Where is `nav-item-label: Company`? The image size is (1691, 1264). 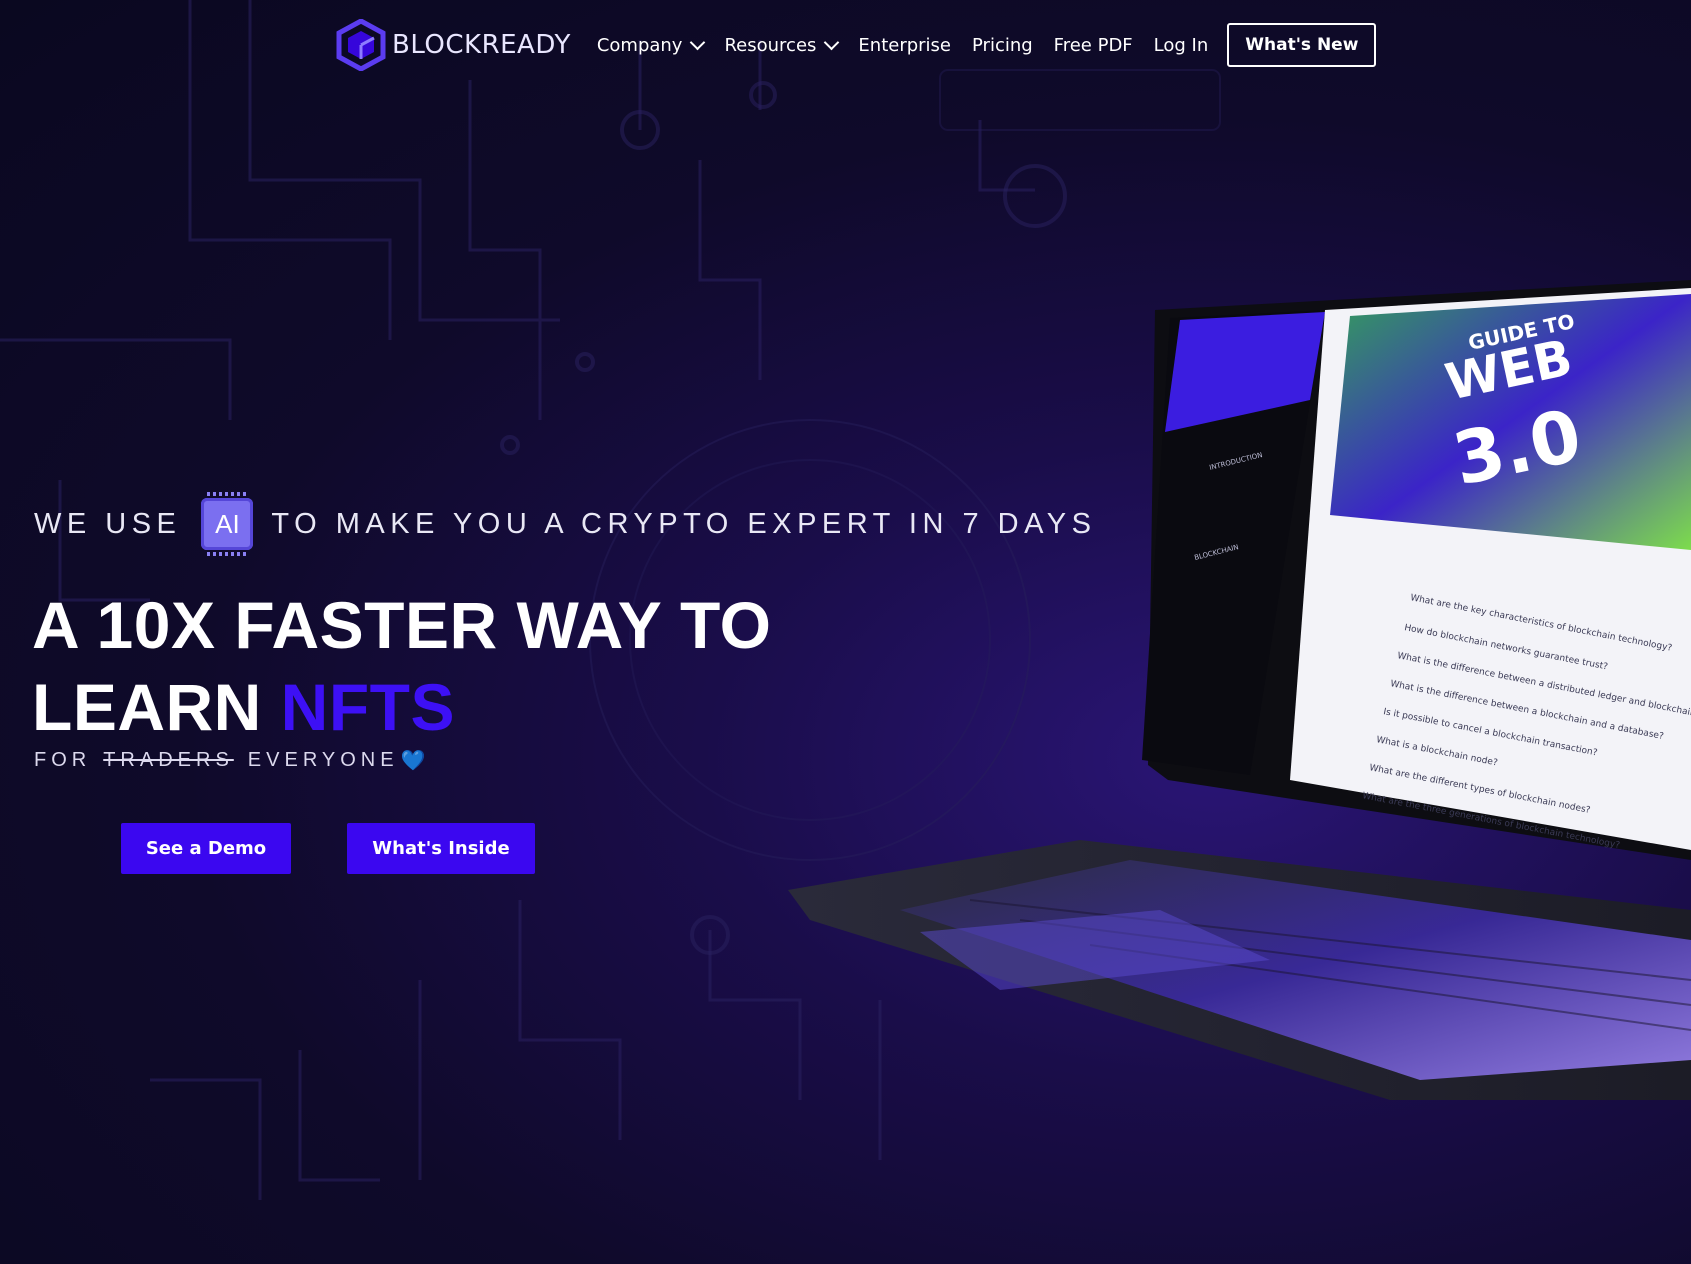
nav-item-label: Company is located at coordinates (639, 45).